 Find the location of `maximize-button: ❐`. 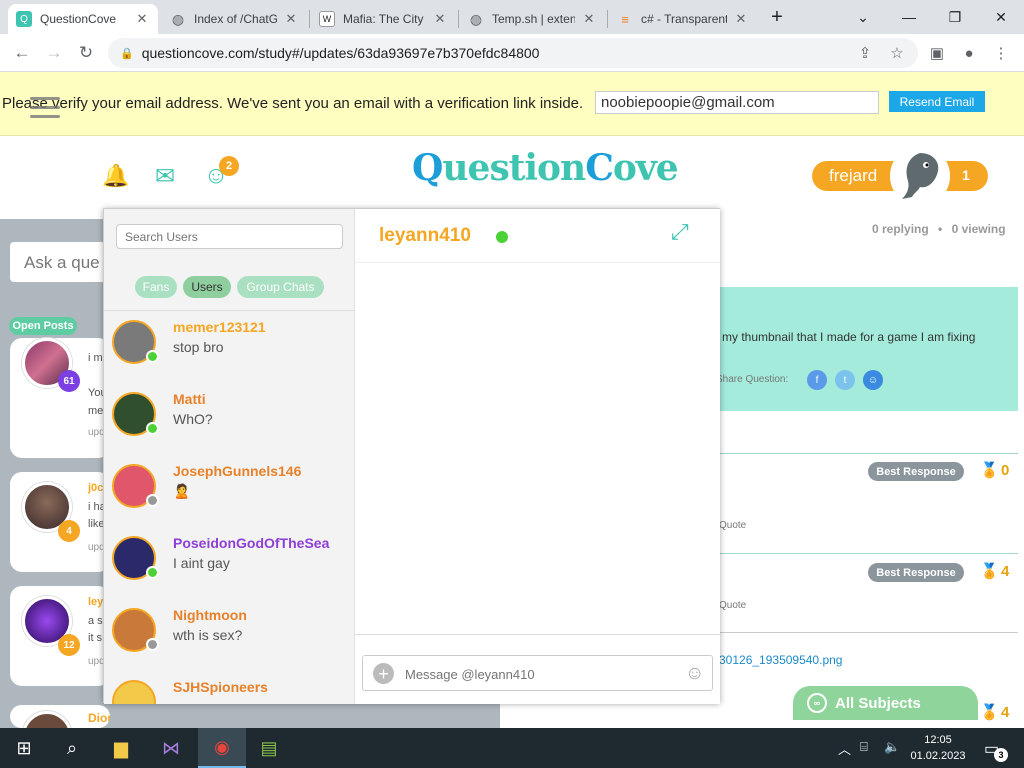

maximize-button: ❐ is located at coordinates (955, 17).